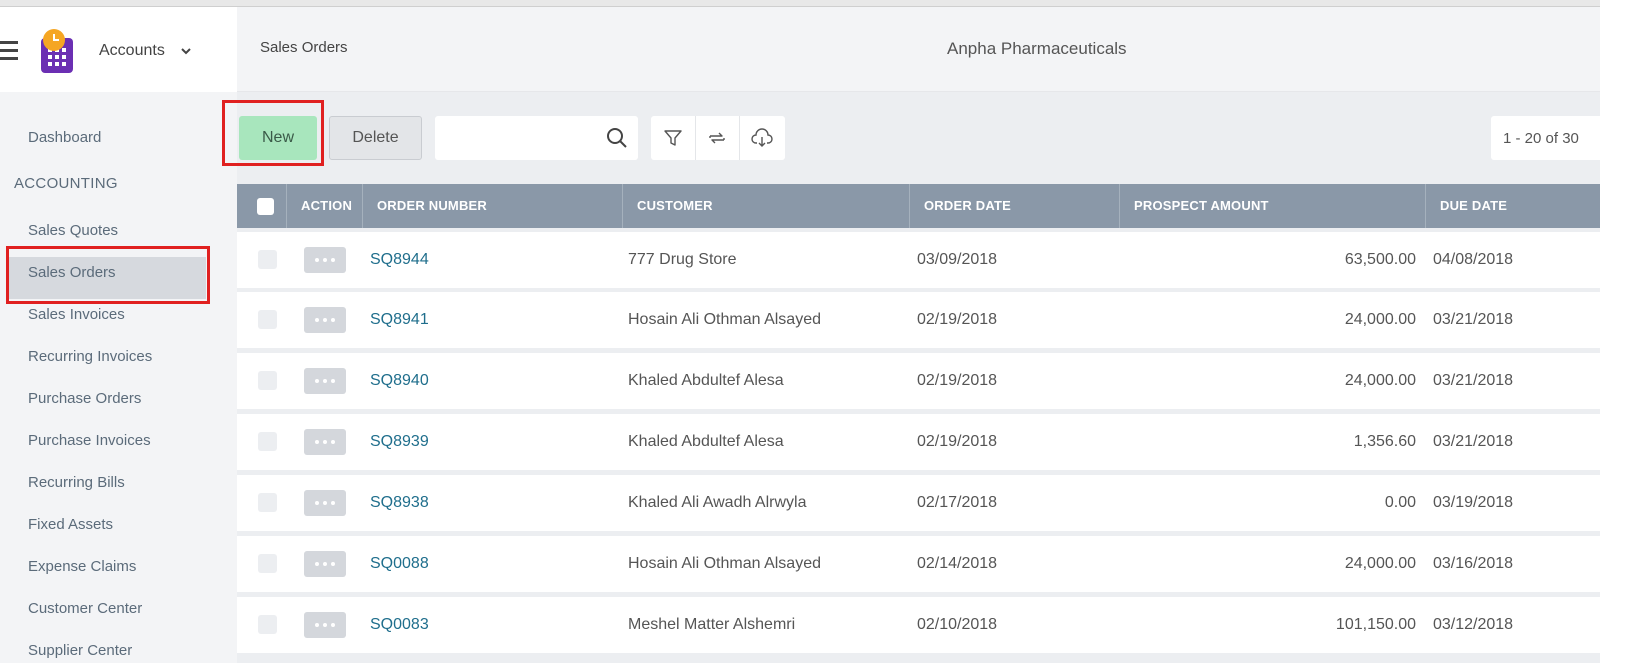 The height and width of the screenshot is (663, 1629). What do you see at coordinates (73, 231) in the screenshot?
I see `sidebar-item-sales-quotes: Sales Quotes` at bounding box center [73, 231].